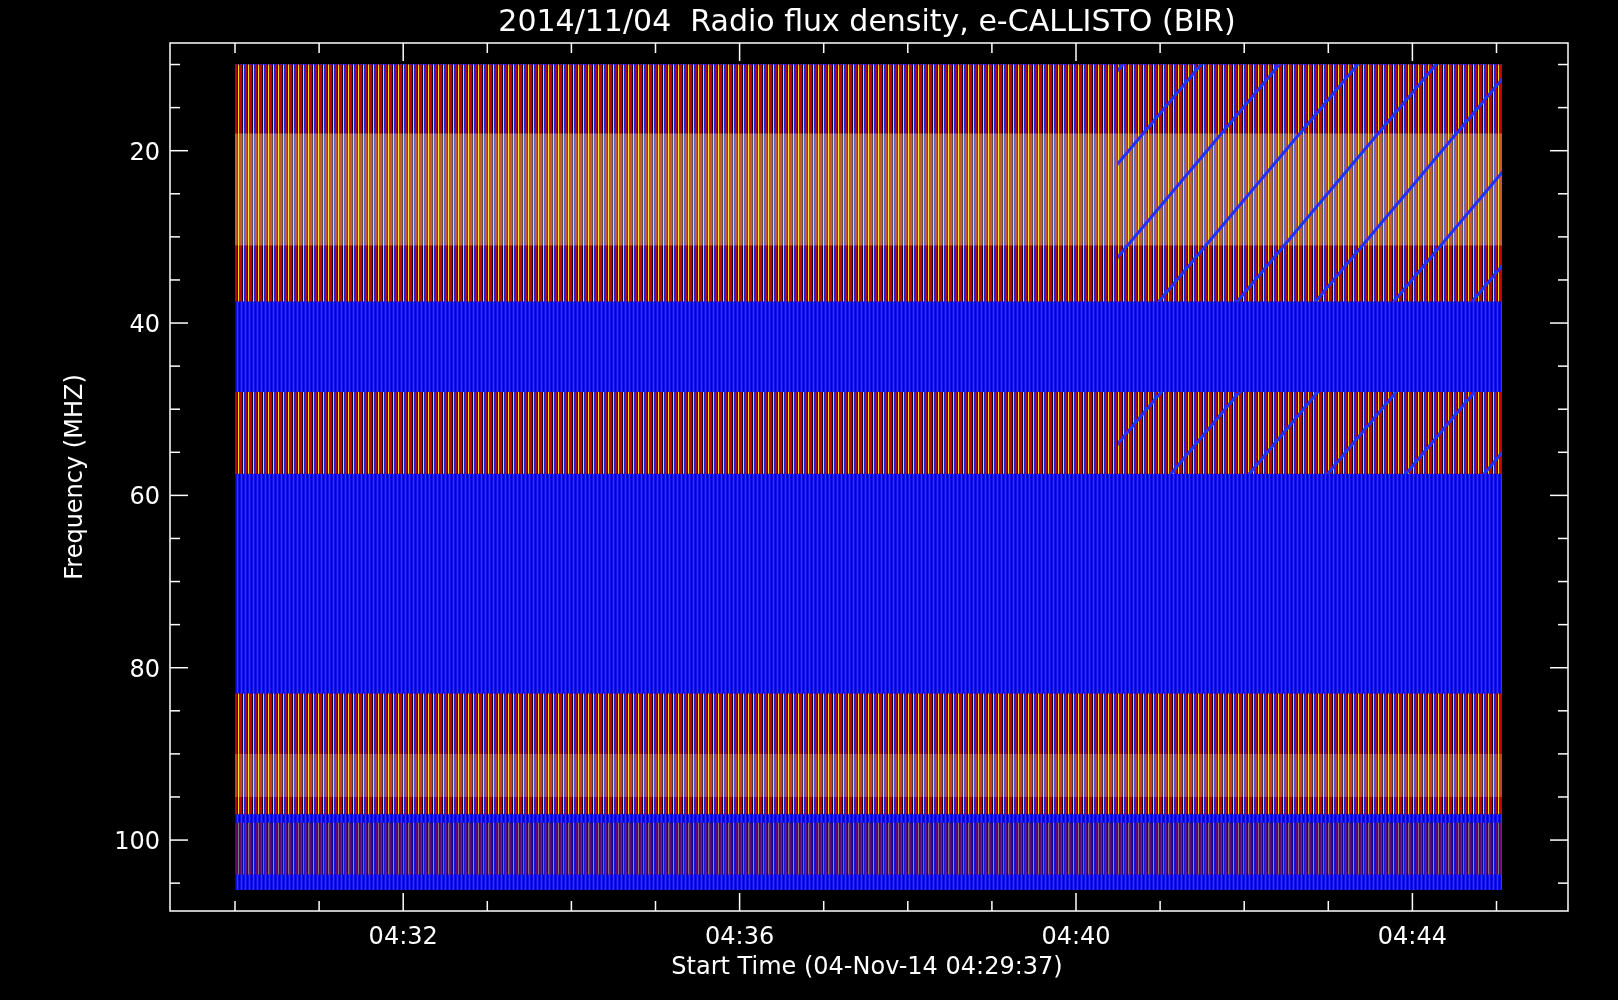 Image resolution: width=1618 pixels, height=1000 pixels. What do you see at coordinates (867, 20) in the screenshot?
I see `chart-title: 2014/11/04 Radio flux density, e-CALLISTO (BIR)` at bounding box center [867, 20].